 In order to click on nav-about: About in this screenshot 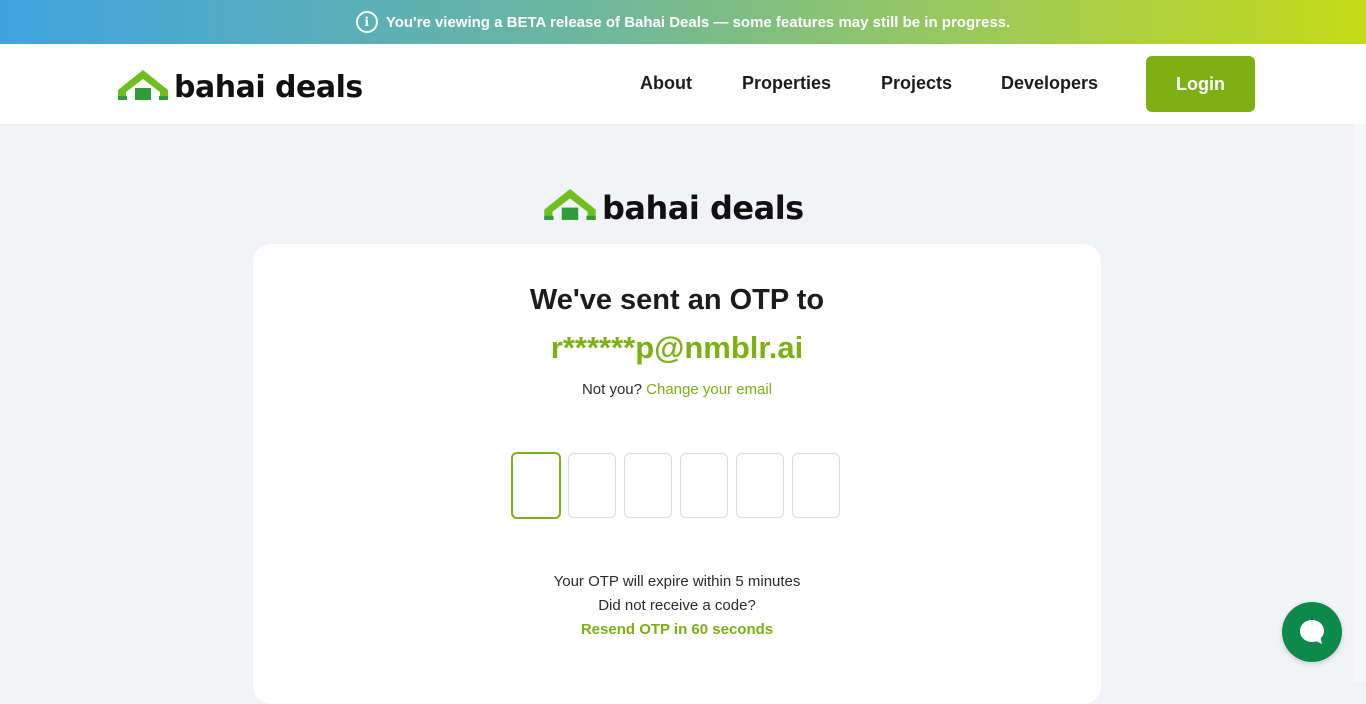, I will do `click(666, 83)`.